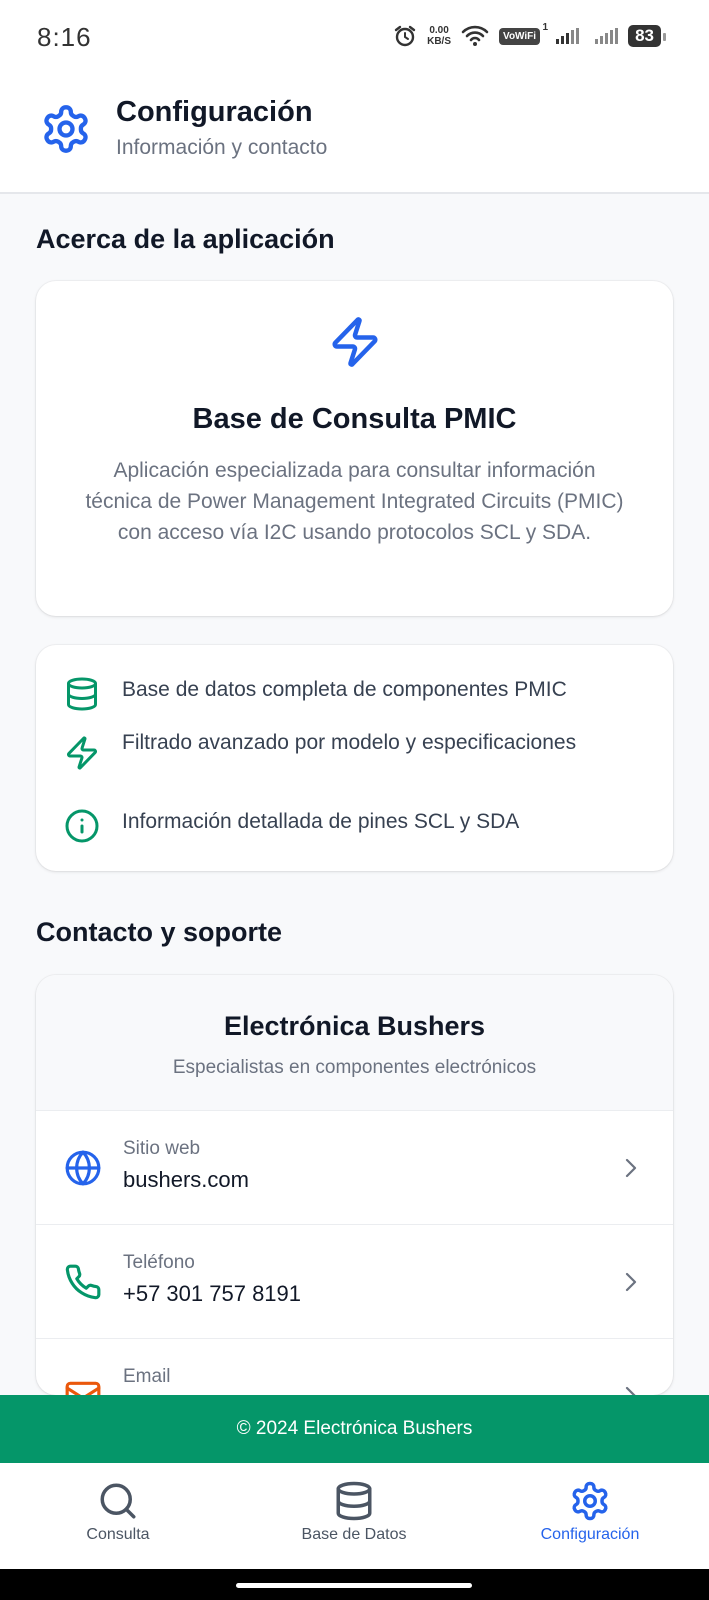 This screenshot has width=709, height=1600. What do you see at coordinates (354, 1534) in the screenshot?
I see `tab-label: Base de Datos` at bounding box center [354, 1534].